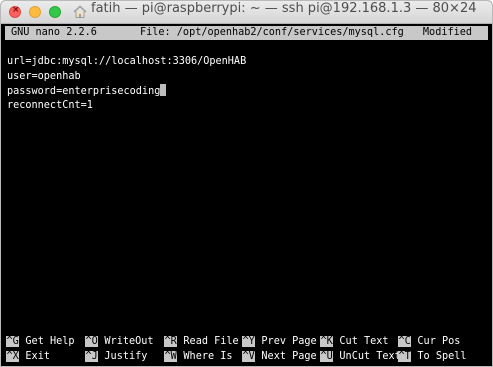  Describe the element at coordinates (360, 356) in the screenshot. I see `shortcut-uncut-text: ^U UnCut Text` at that location.